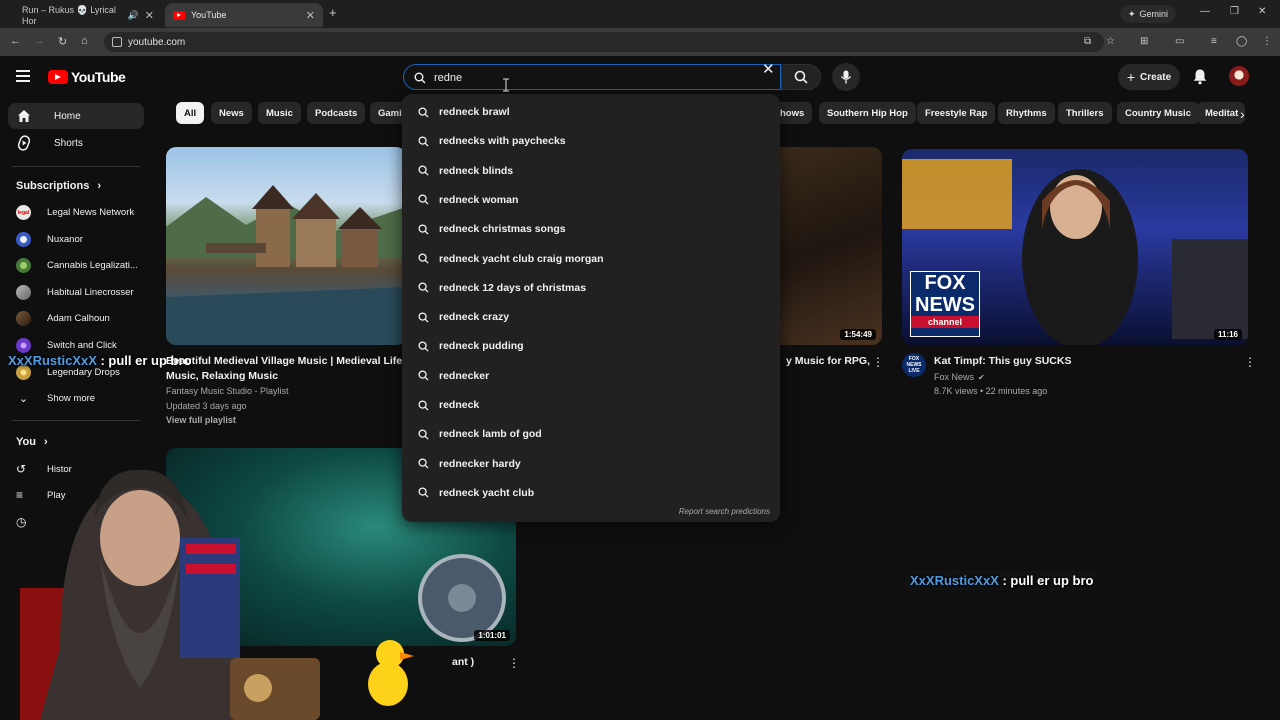  Describe the element at coordinates (52, 360) in the screenshot. I see `chat-username: XxXRusticXxX` at that location.